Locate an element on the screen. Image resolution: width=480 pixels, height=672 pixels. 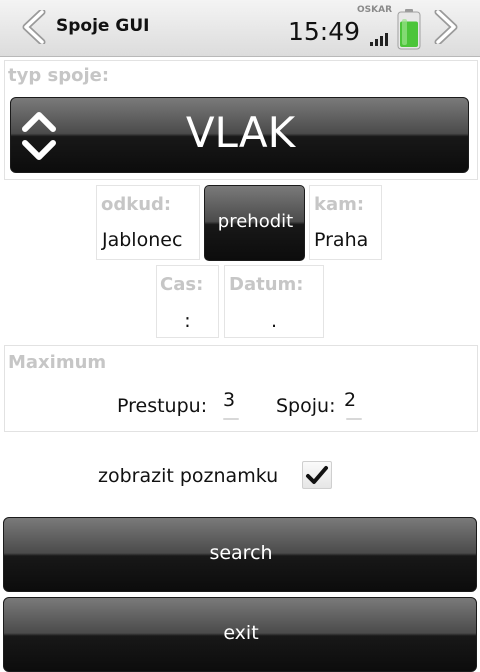
operator-name: OSKAR is located at coordinates (375, 10).